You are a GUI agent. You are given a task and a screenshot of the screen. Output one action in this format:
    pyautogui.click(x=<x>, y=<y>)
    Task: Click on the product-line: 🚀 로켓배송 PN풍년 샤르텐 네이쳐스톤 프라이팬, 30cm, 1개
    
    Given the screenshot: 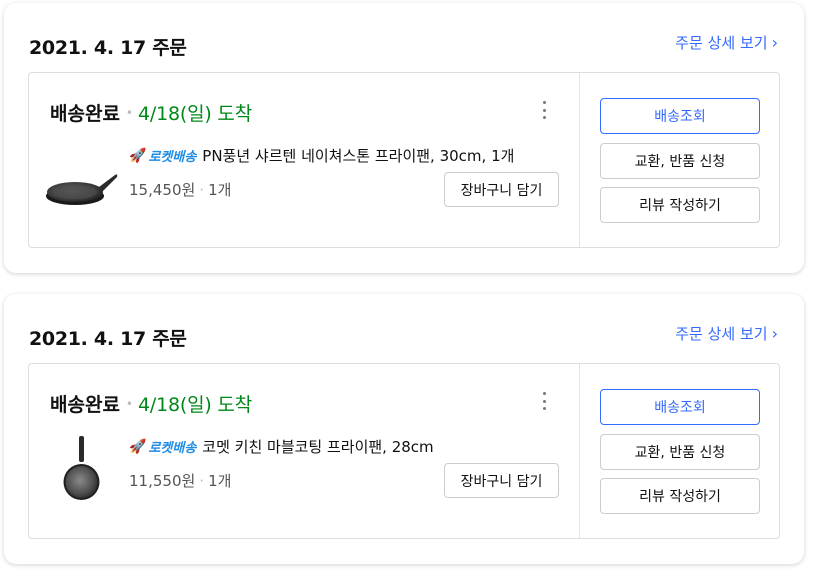 What is the action you would take?
    pyautogui.click(x=321, y=155)
    